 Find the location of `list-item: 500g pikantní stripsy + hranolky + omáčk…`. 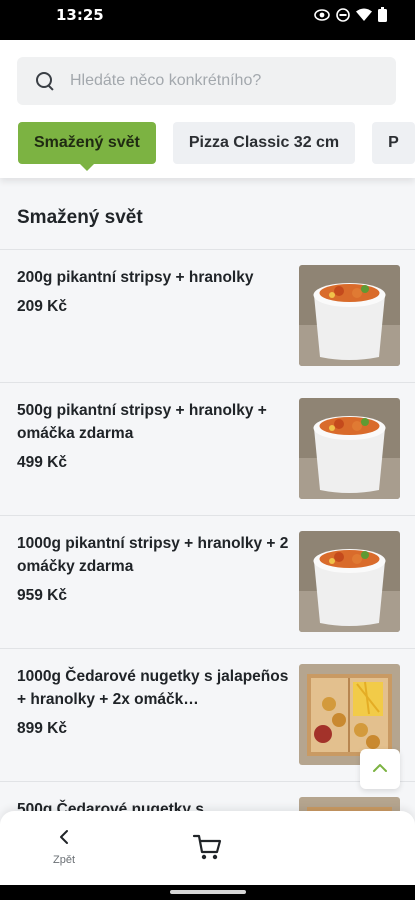

list-item: 500g pikantní stripsy + hranolky + omáčk… is located at coordinates (207, 448).